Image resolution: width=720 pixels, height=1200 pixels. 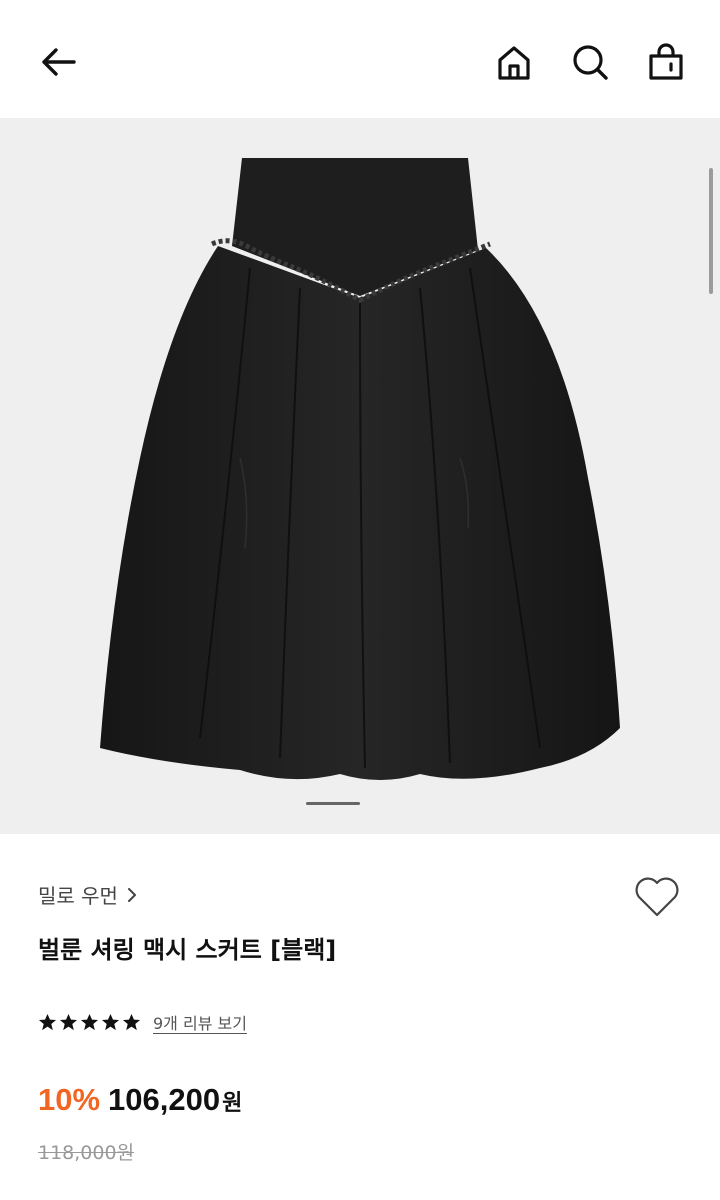 What do you see at coordinates (142, 1022) in the screenshot?
I see `rating-row: 9개 리뷰 보기` at bounding box center [142, 1022].